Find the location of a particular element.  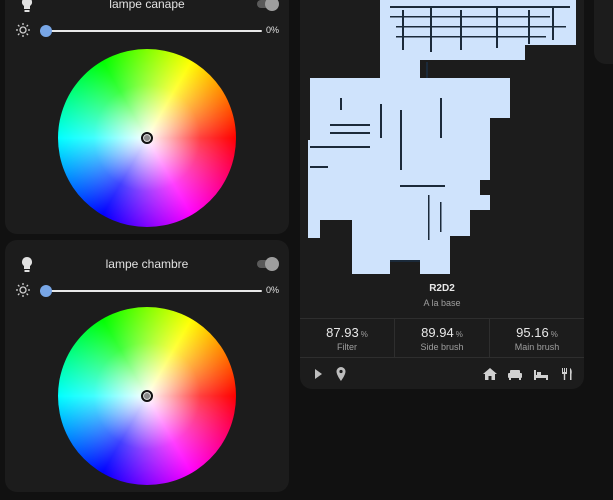

vacuum-name: R2D2 is located at coordinates (442, 288).